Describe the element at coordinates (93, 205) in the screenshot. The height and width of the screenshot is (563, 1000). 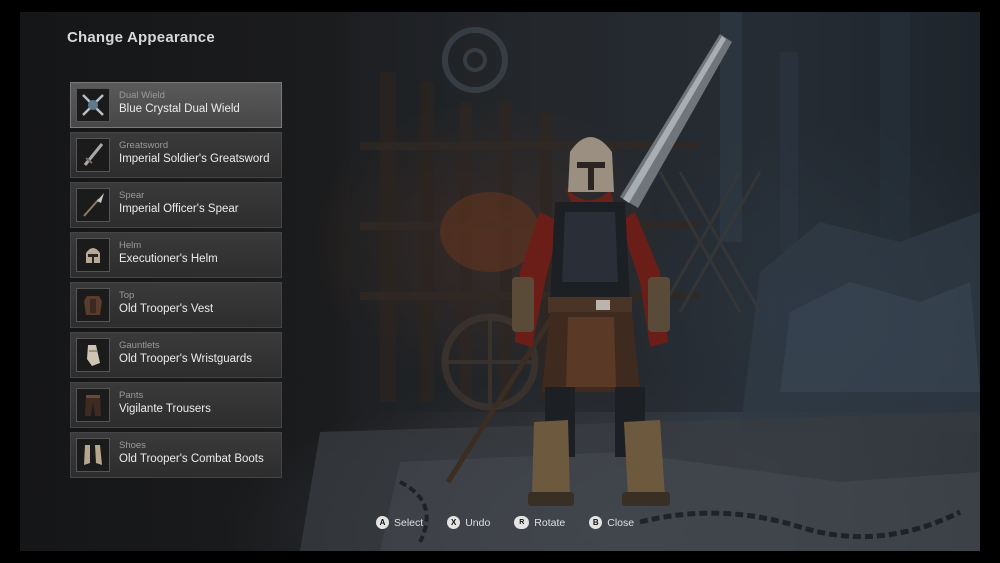
I see `spear-icon` at that location.